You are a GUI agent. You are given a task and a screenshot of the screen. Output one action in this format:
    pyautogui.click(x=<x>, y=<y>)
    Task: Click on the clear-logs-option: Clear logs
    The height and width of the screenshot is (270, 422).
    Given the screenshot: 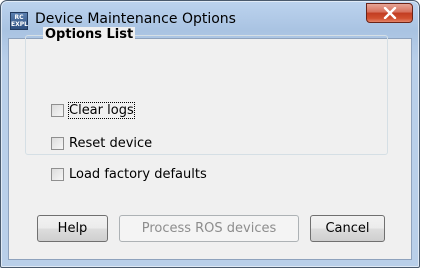 What is the action you would take?
    pyautogui.click(x=93, y=110)
    